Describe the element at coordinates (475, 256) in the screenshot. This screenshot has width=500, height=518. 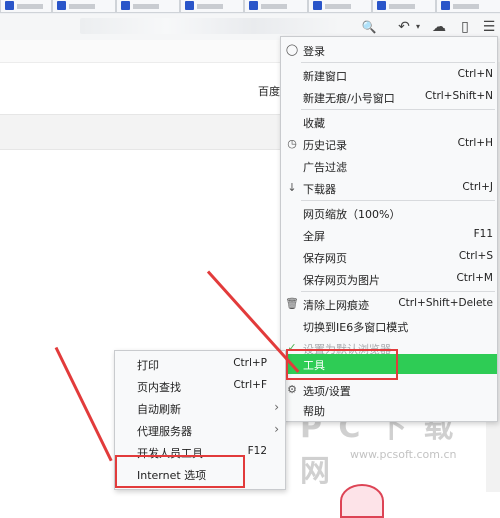
I see `menu-item-shortcut: Ctrl+S` at that location.